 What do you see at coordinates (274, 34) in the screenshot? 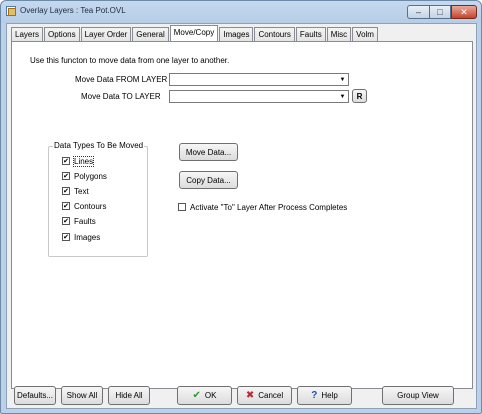
I see `tab-contours: Contours` at bounding box center [274, 34].